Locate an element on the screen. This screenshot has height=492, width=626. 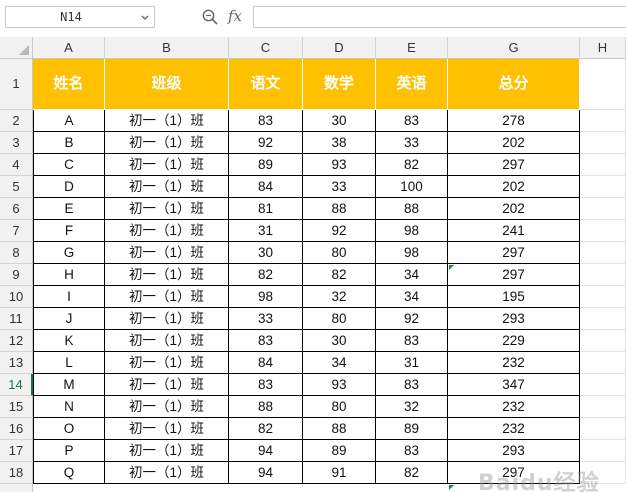
table-cell-total: 229 is located at coordinates (514, 341).